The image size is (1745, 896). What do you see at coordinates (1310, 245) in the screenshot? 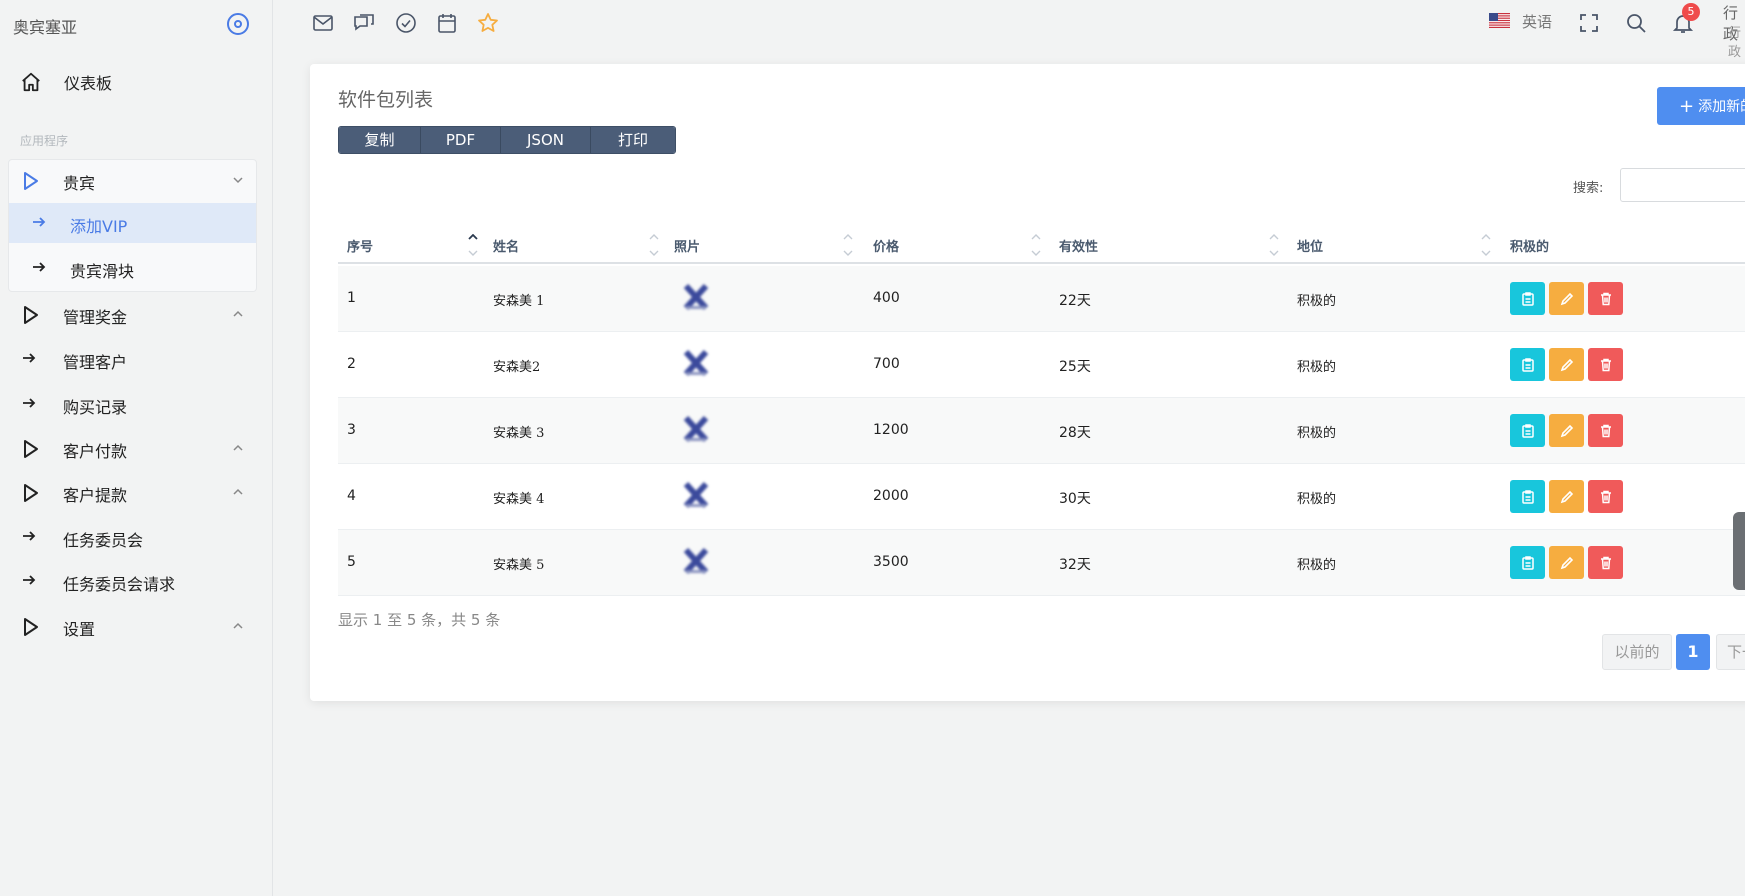
I see `column-header-status: 地位` at bounding box center [1310, 245].